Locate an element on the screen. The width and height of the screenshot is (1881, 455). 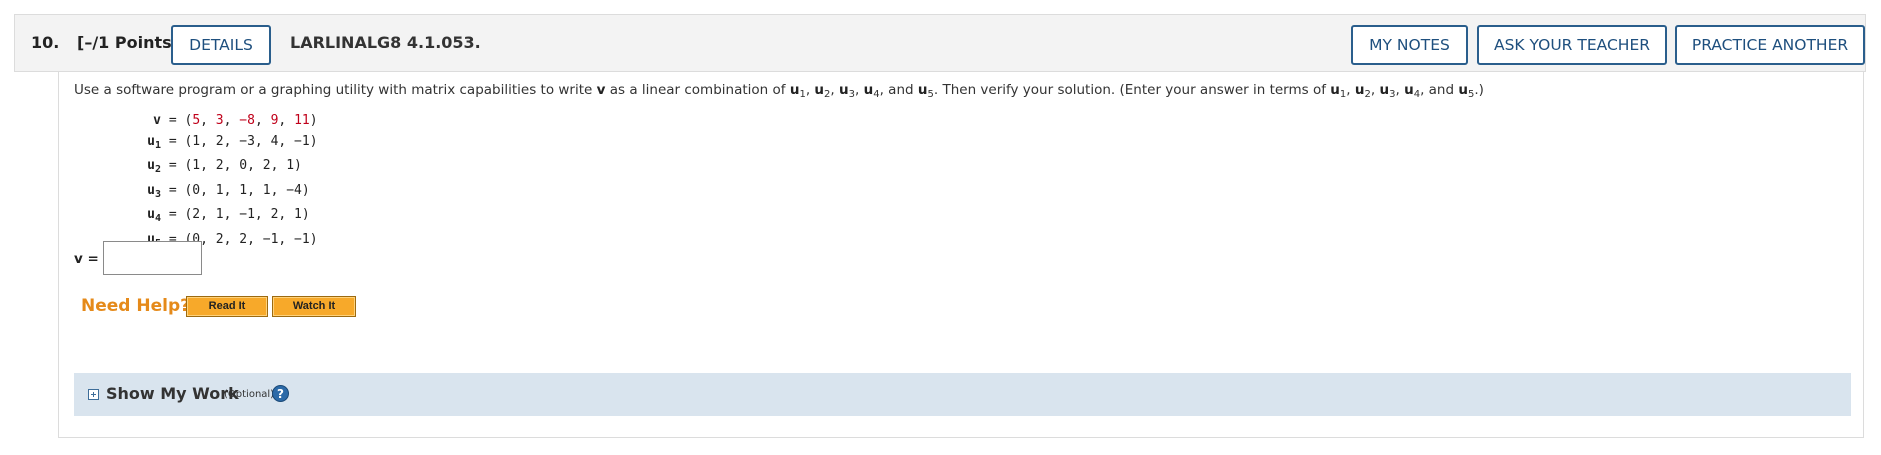
show-my-work-title: Show My Work is located at coordinates (172, 393).